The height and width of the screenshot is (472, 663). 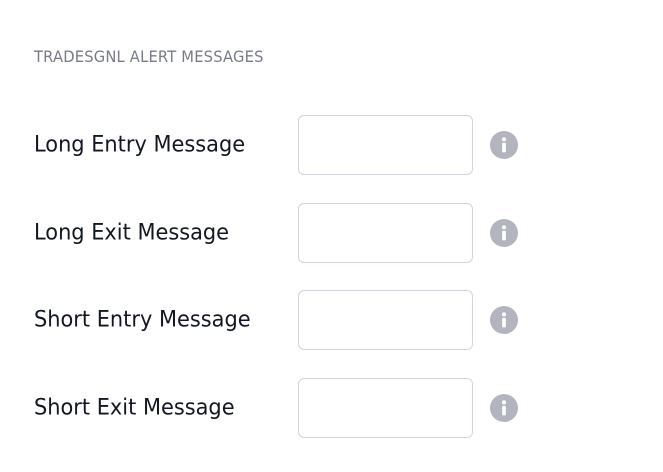 What do you see at coordinates (385, 408) in the screenshot?
I see `short-exit-message-input` at bounding box center [385, 408].